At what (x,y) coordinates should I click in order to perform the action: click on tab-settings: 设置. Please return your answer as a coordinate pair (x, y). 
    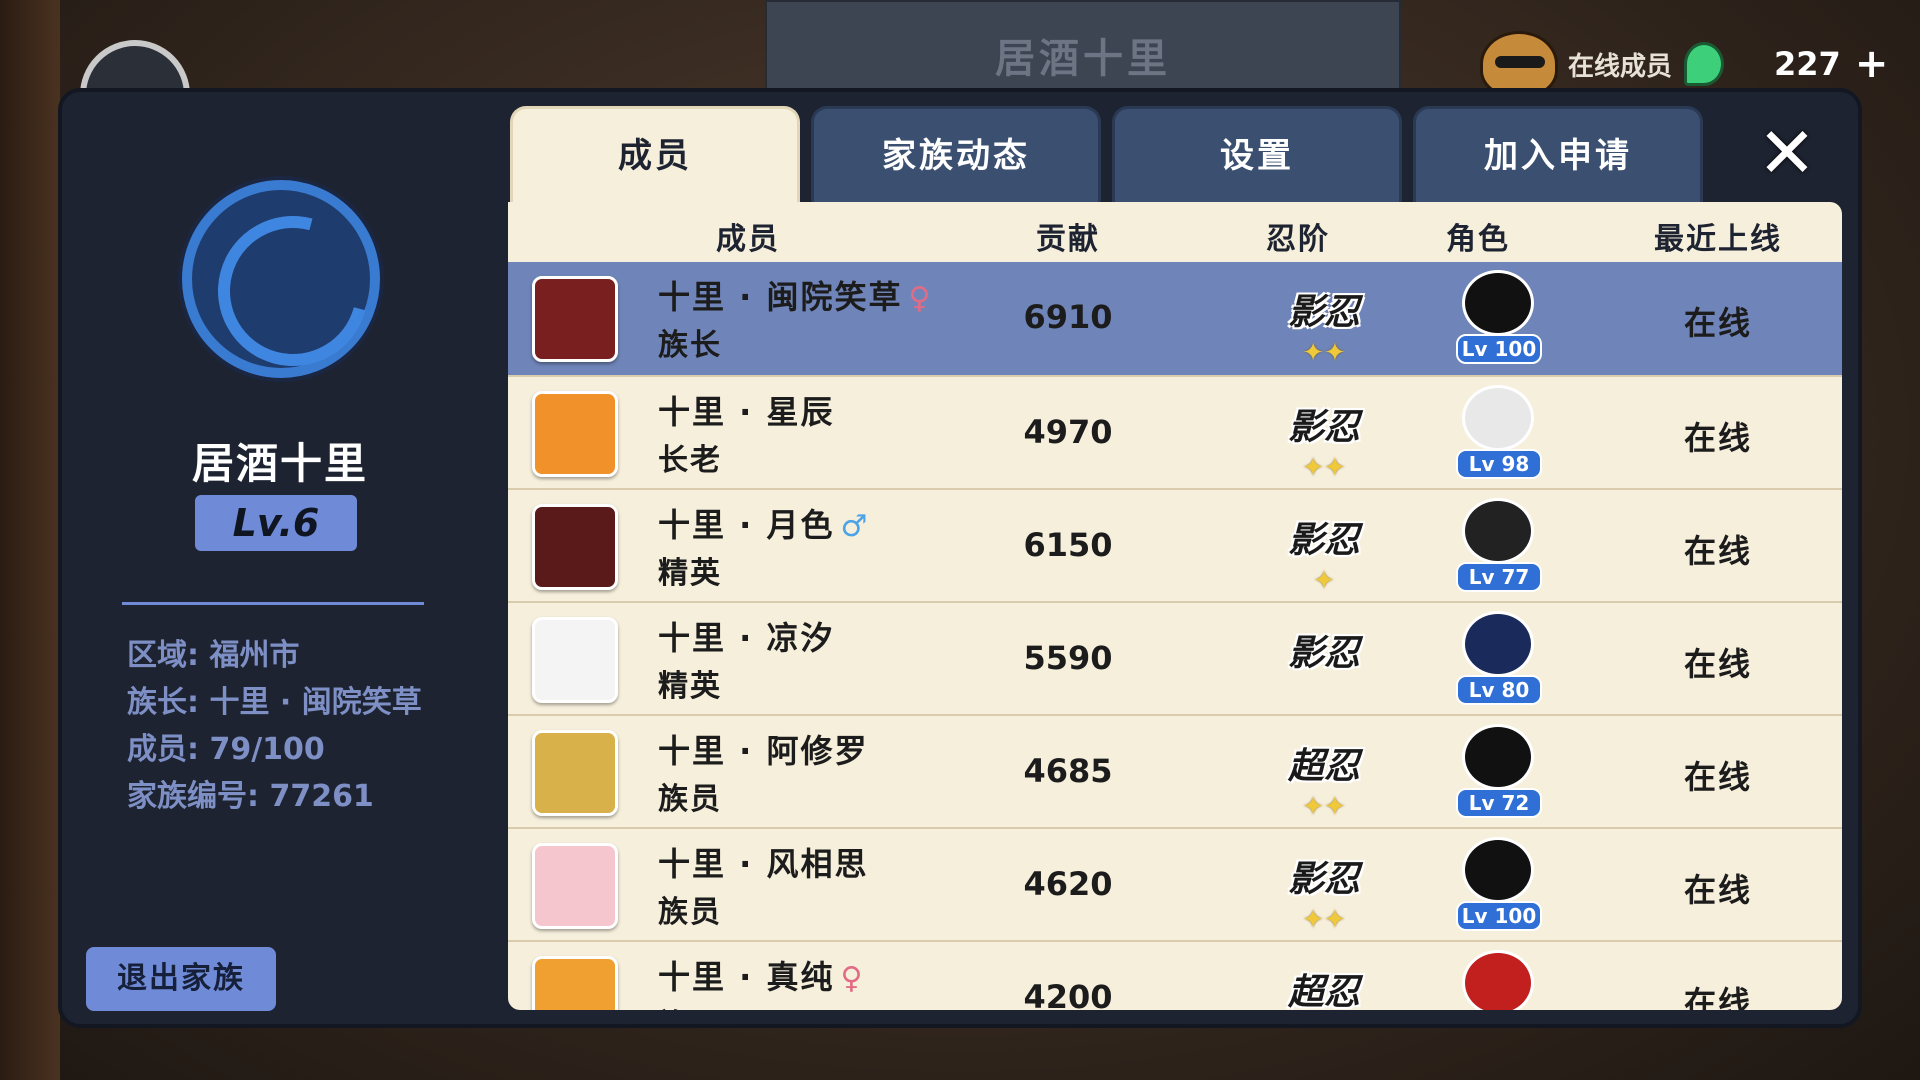
    Looking at the image, I should click on (1257, 155).